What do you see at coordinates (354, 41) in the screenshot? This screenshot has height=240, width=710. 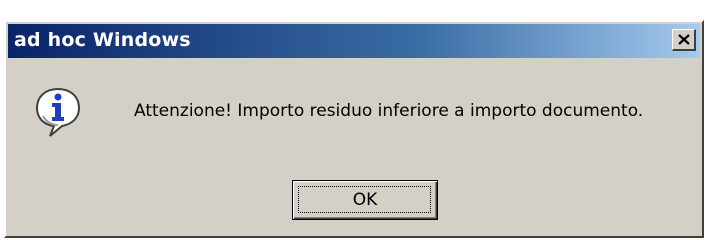 I see `title-bar: ad hoc Windows` at bounding box center [354, 41].